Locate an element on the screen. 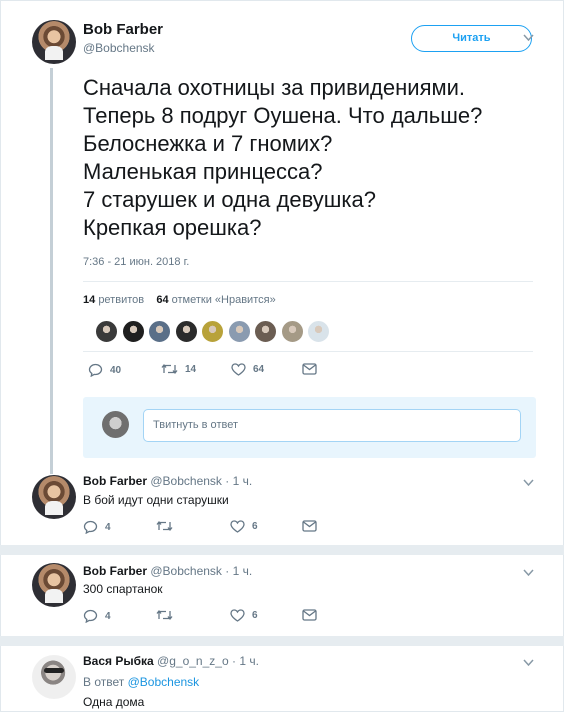 Image resolution: width=564 pixels, height=712 pixels. tweet-text-line: Маленькая принцесса? is located at coordinates (203, 171).